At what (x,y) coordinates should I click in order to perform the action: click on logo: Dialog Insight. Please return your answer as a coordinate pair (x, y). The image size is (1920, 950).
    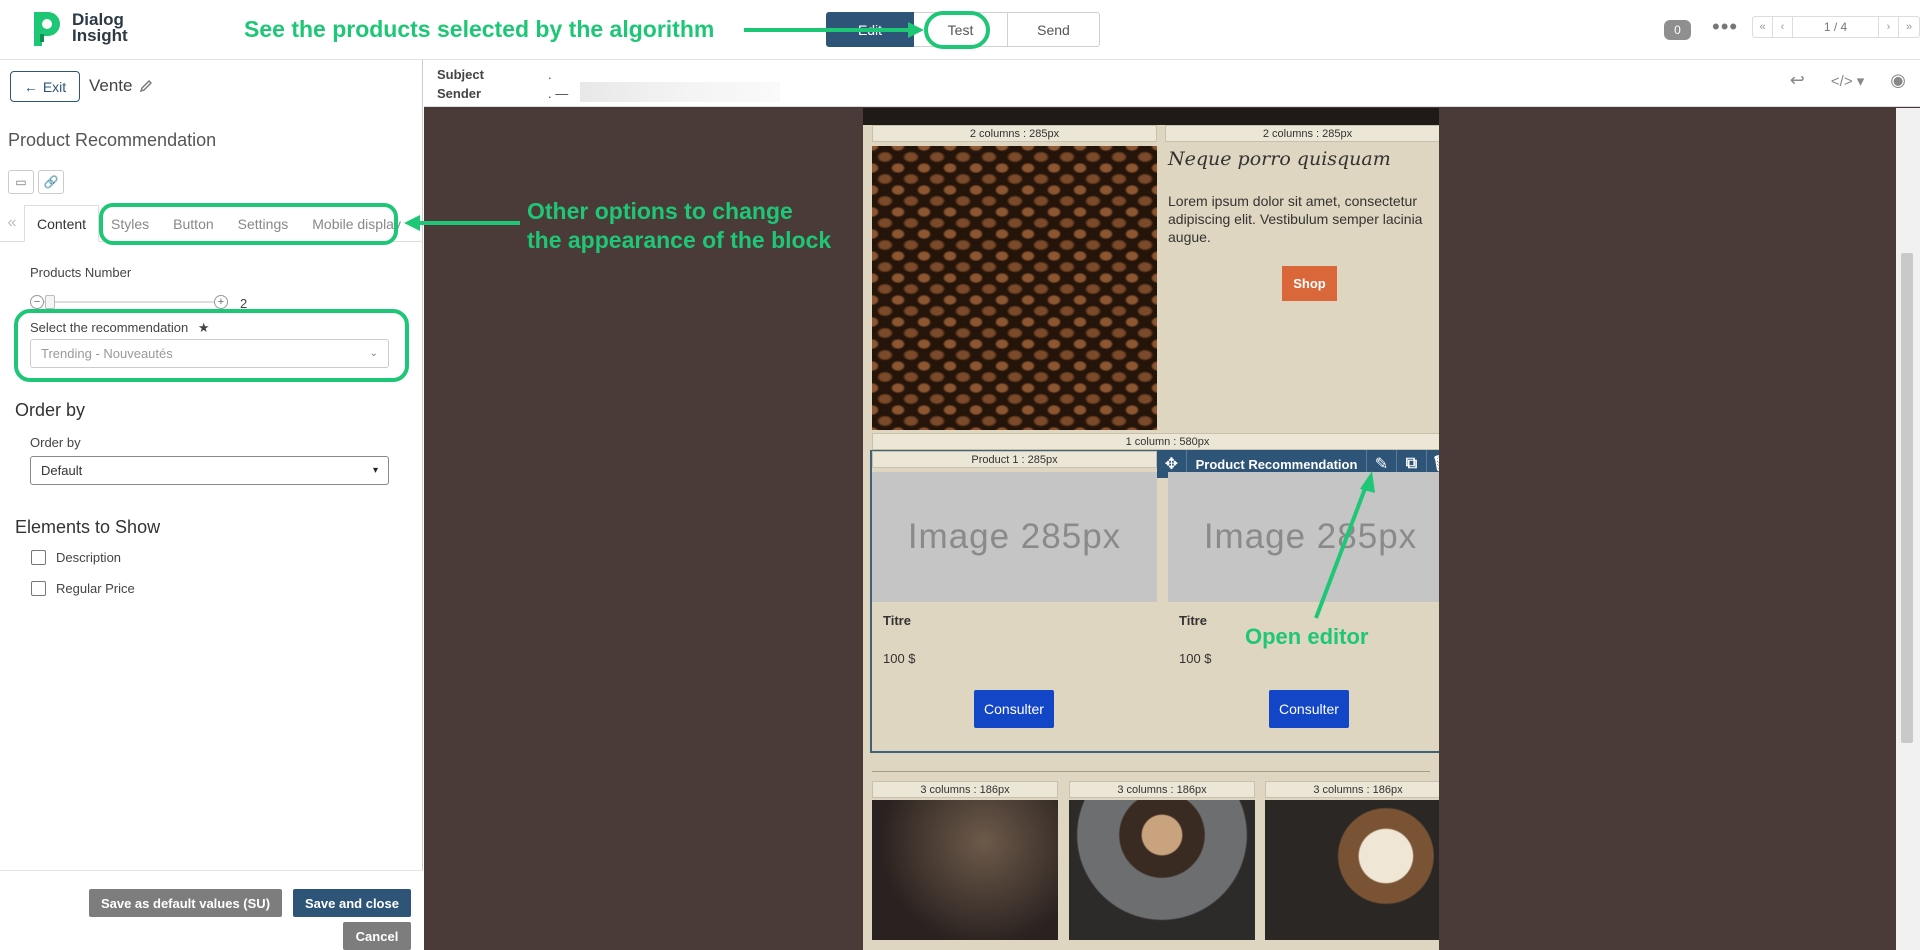
    Looking at the image, I should click on (79, 28).